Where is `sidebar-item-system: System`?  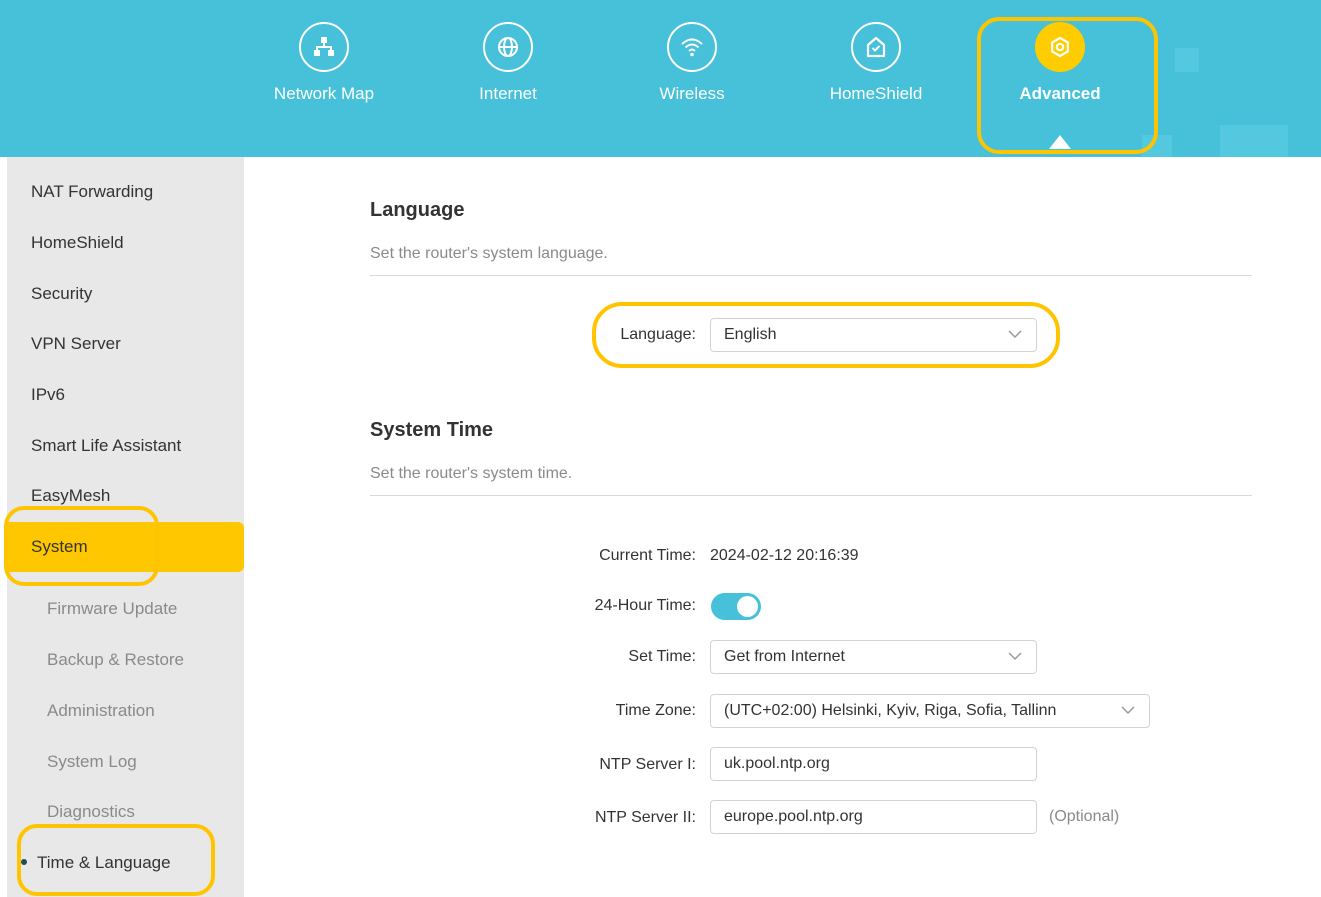
sidebar-item-system: System is located at coordinates (125, 547).